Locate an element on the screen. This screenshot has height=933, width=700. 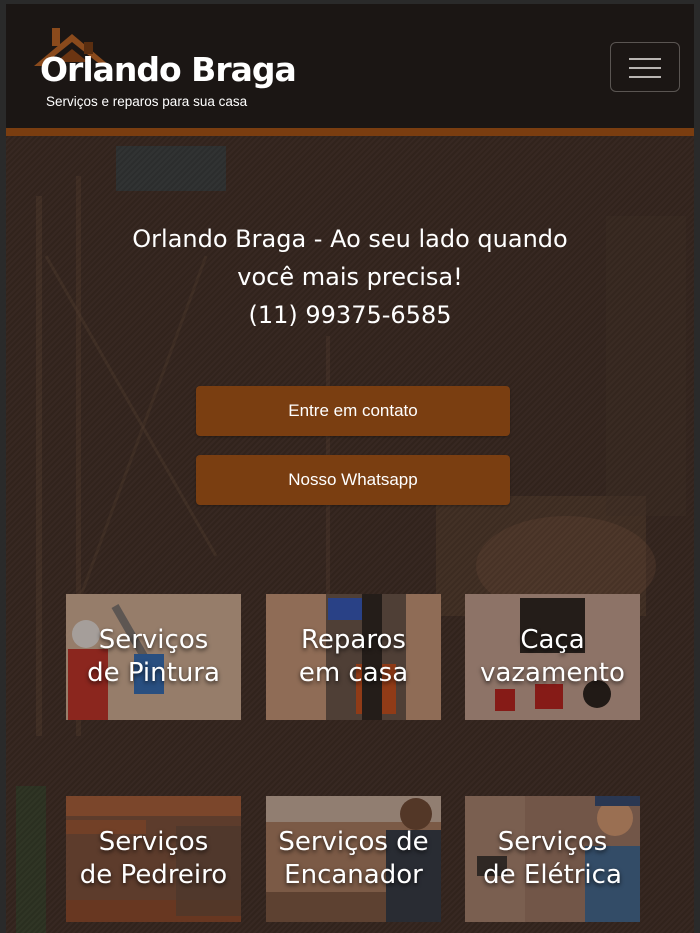
hamburger-menu-icon is located at coordinates (645, 59).